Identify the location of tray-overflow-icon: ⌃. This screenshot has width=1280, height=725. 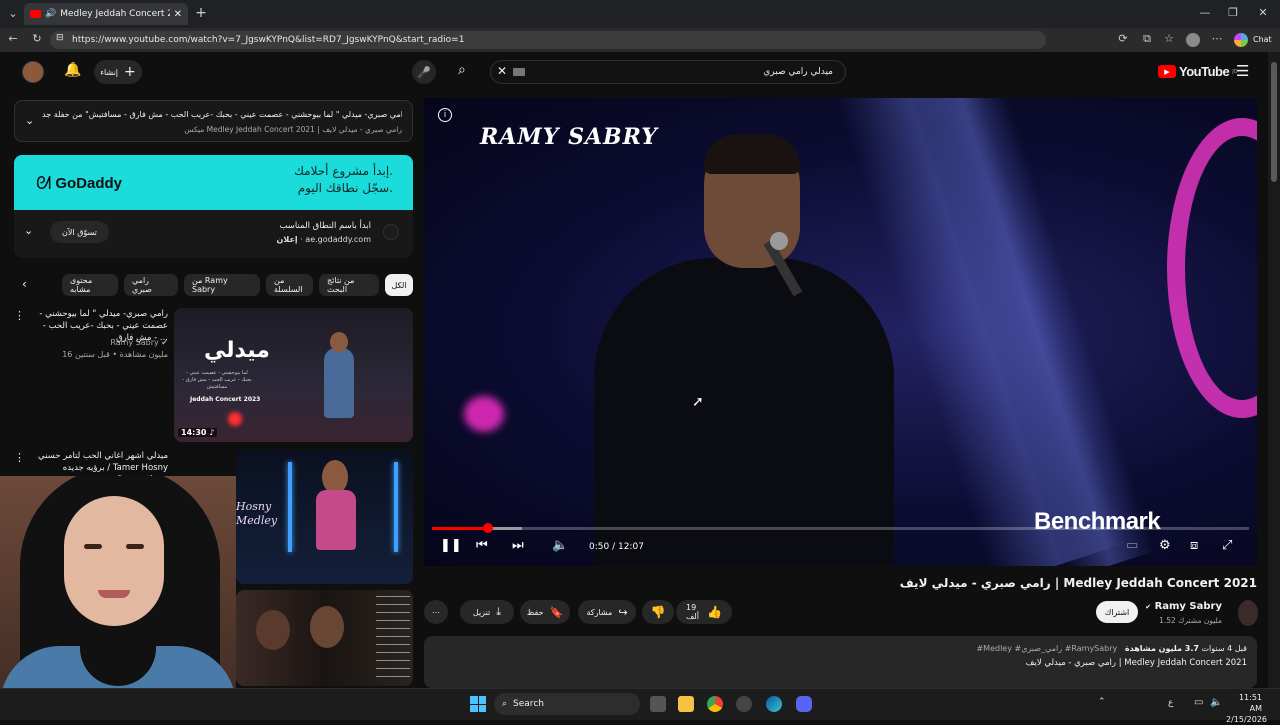
(1102, 702).